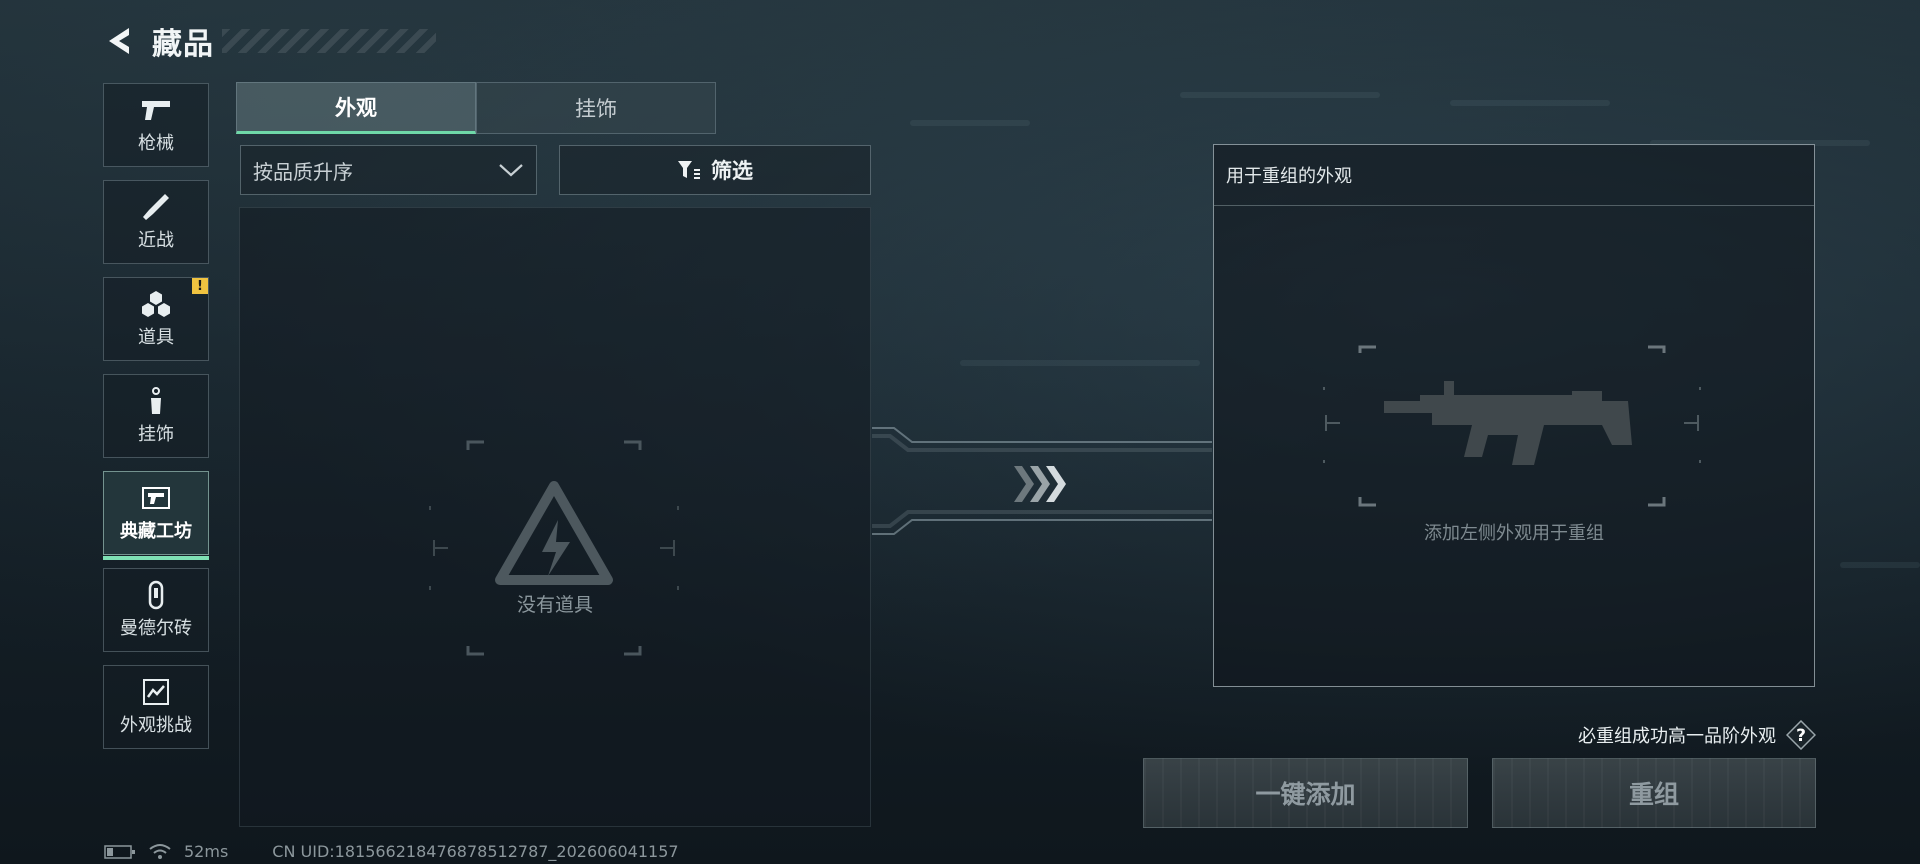 Image resolution: width=1920 pixels, height=864 pixels. What do you see at coordinates (156, 531) in the screenshot?
I see `sidebar-item-label: 典藏工坊` at bounding box center [156, 531].